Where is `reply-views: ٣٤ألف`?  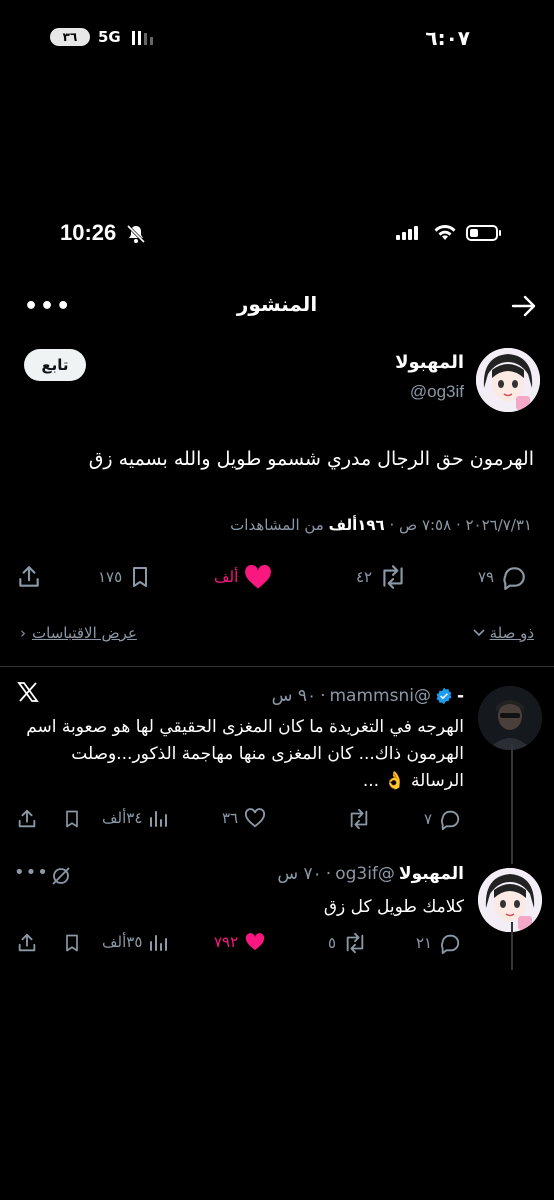
reply-views: ٣٤ألف is located at coordinates (135, 818).